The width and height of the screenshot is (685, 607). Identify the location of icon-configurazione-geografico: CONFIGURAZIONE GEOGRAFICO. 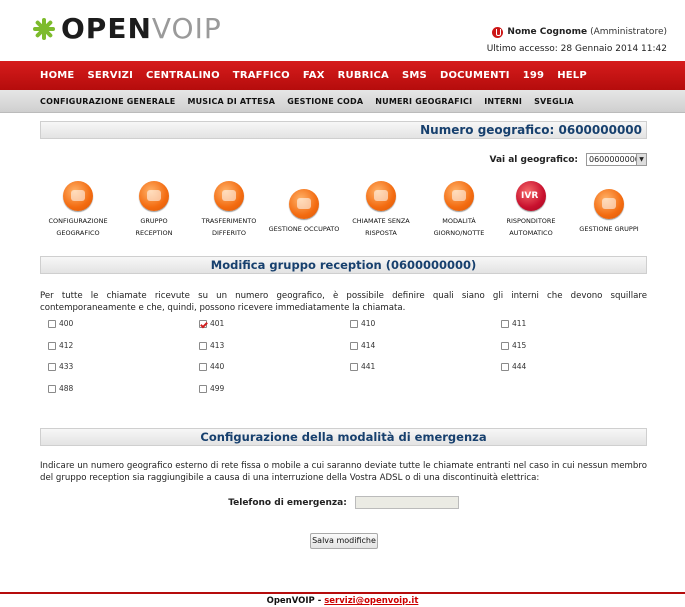
(78, 210).